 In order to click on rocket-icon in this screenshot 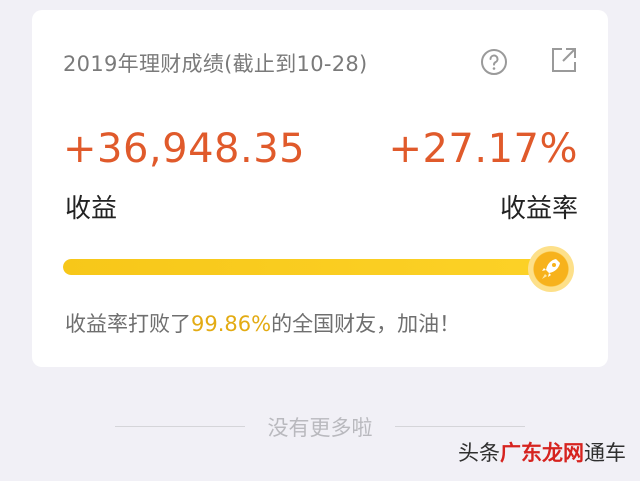, I will do `click(551, 269)`.